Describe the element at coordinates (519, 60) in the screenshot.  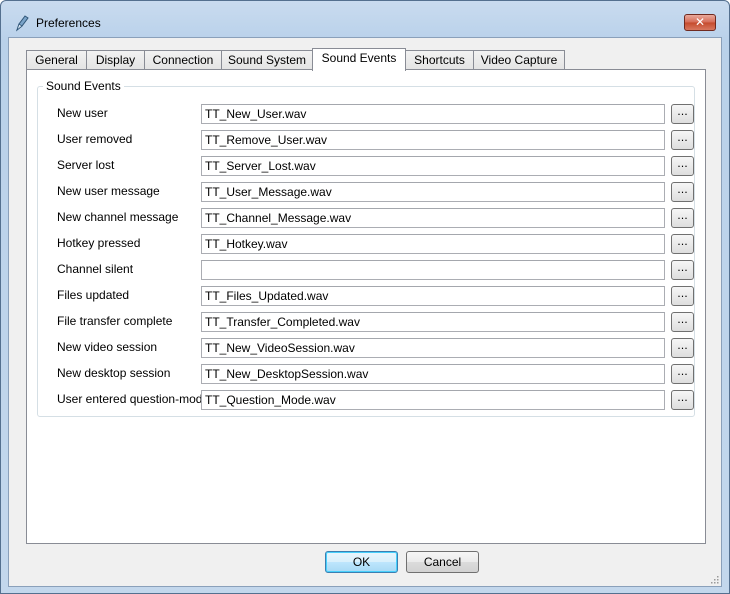
I see `tab-video-capture: Video Capture` at that location.